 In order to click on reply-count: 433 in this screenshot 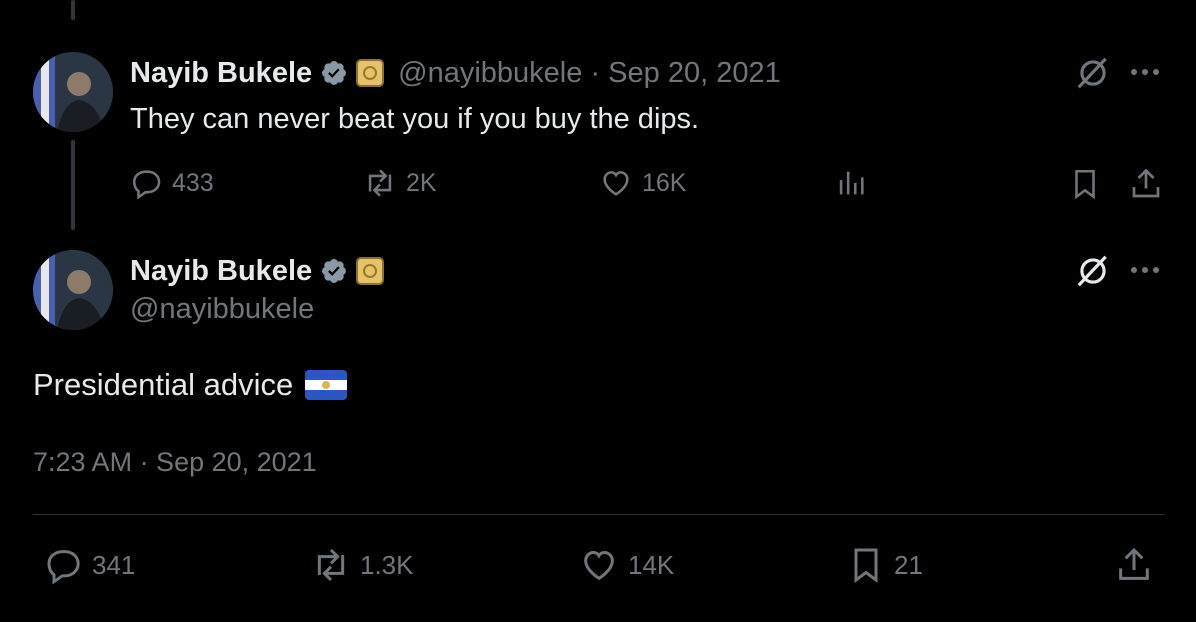, I will do `click(193, 182)`.